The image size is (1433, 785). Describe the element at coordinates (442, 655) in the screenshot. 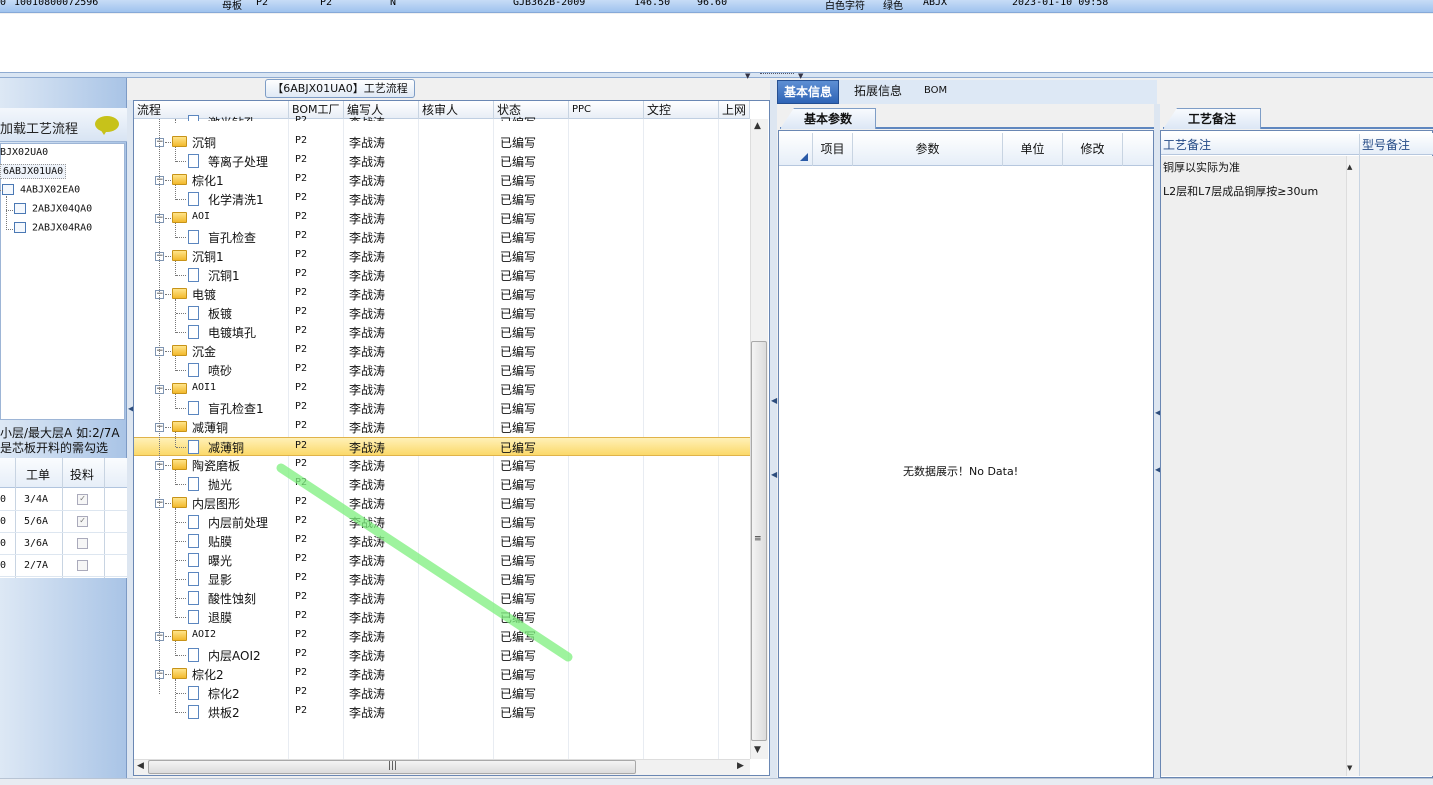

I see `process-row: 内层AOI2 P2 李战涛 已编写` at that location.